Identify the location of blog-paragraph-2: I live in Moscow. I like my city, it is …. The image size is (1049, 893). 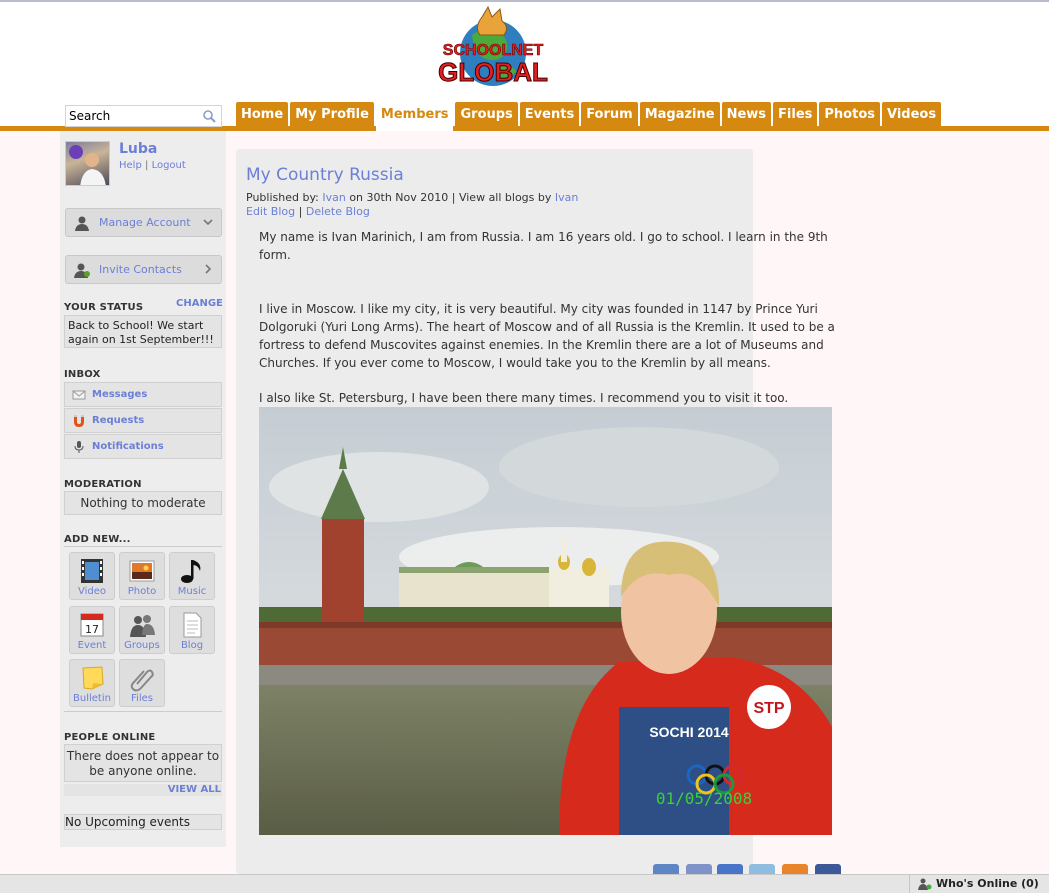
(547, 336).